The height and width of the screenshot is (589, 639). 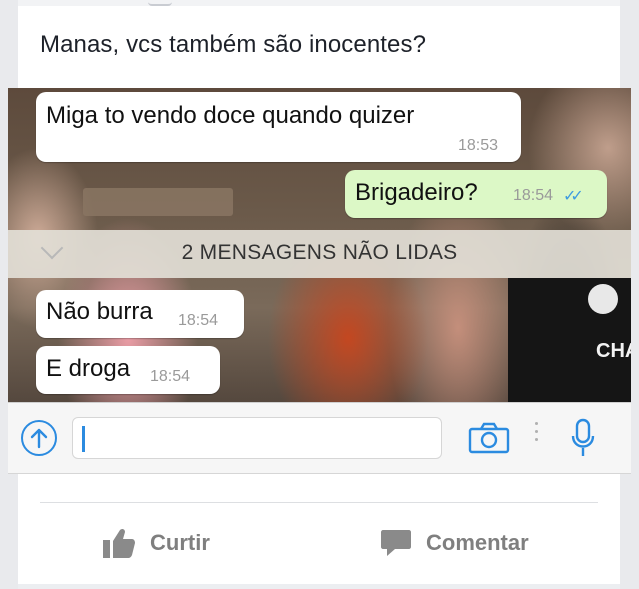 I want to click on text-caret, so click(x=83, y=439).